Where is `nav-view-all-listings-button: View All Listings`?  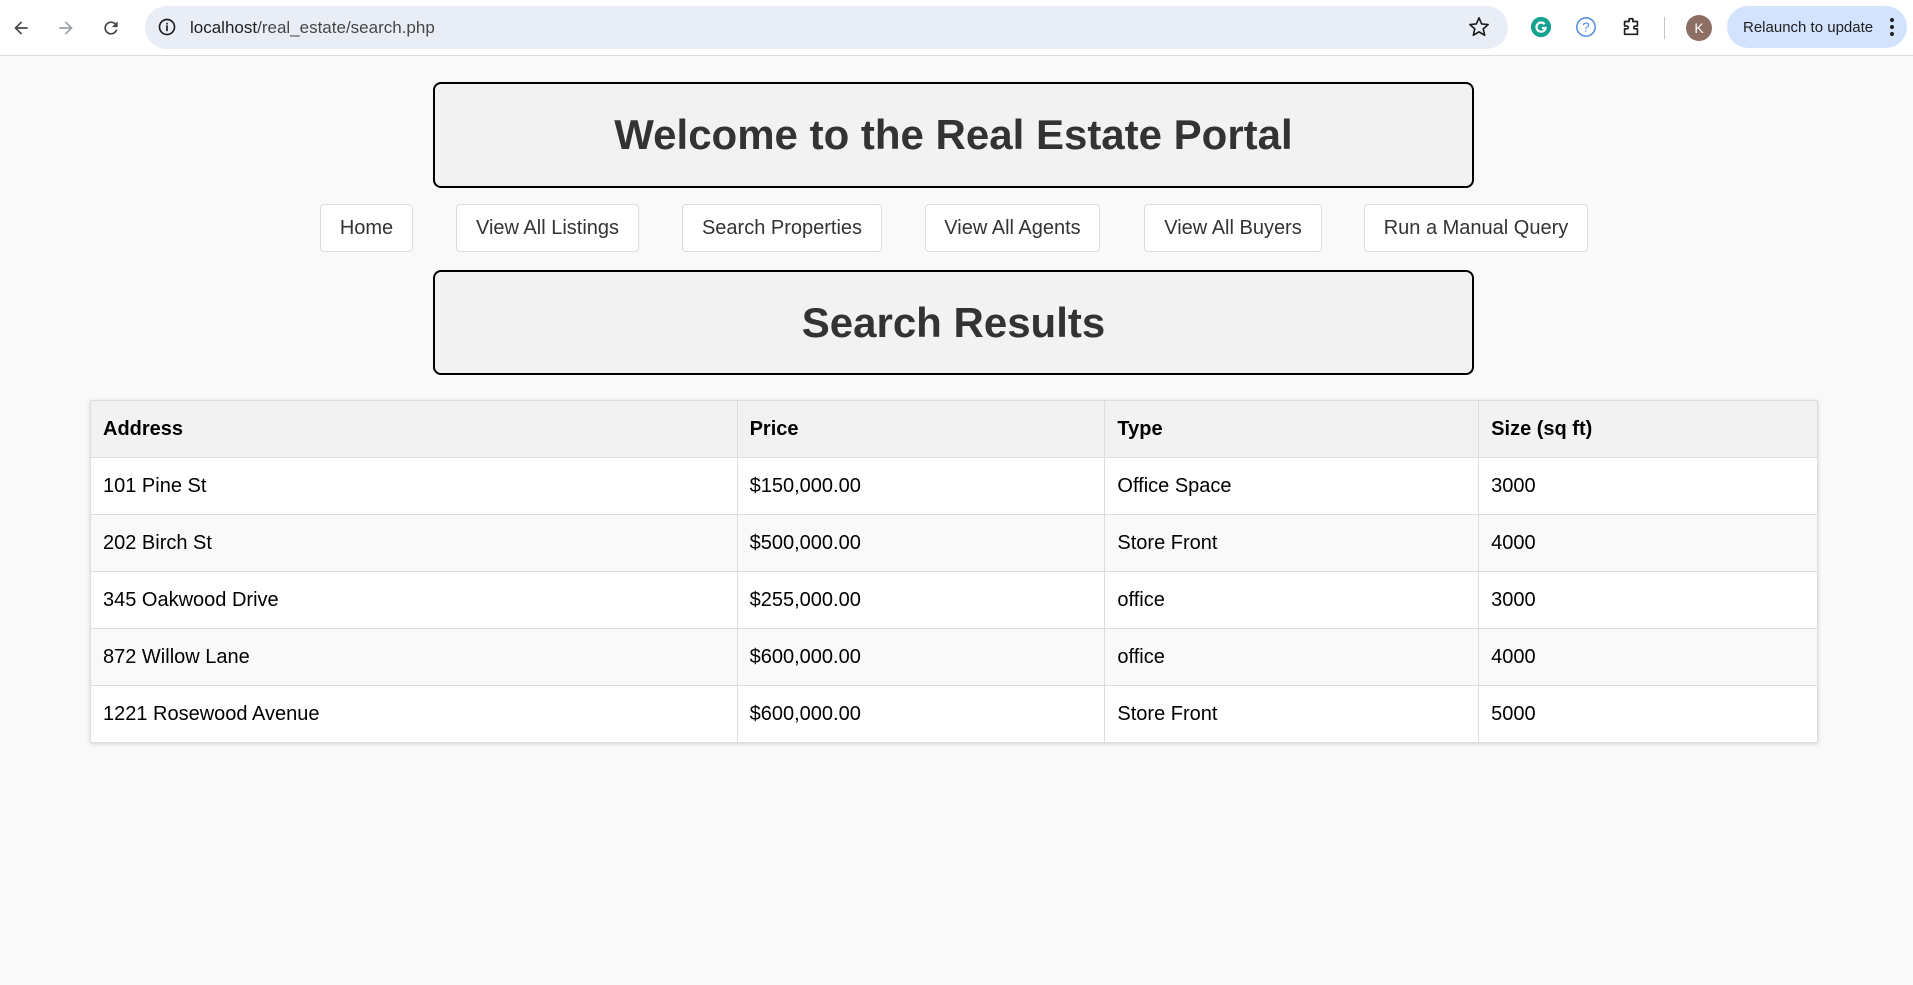 nav-view-all-listings-button: View All Listings is located at coordinates (547, 228).